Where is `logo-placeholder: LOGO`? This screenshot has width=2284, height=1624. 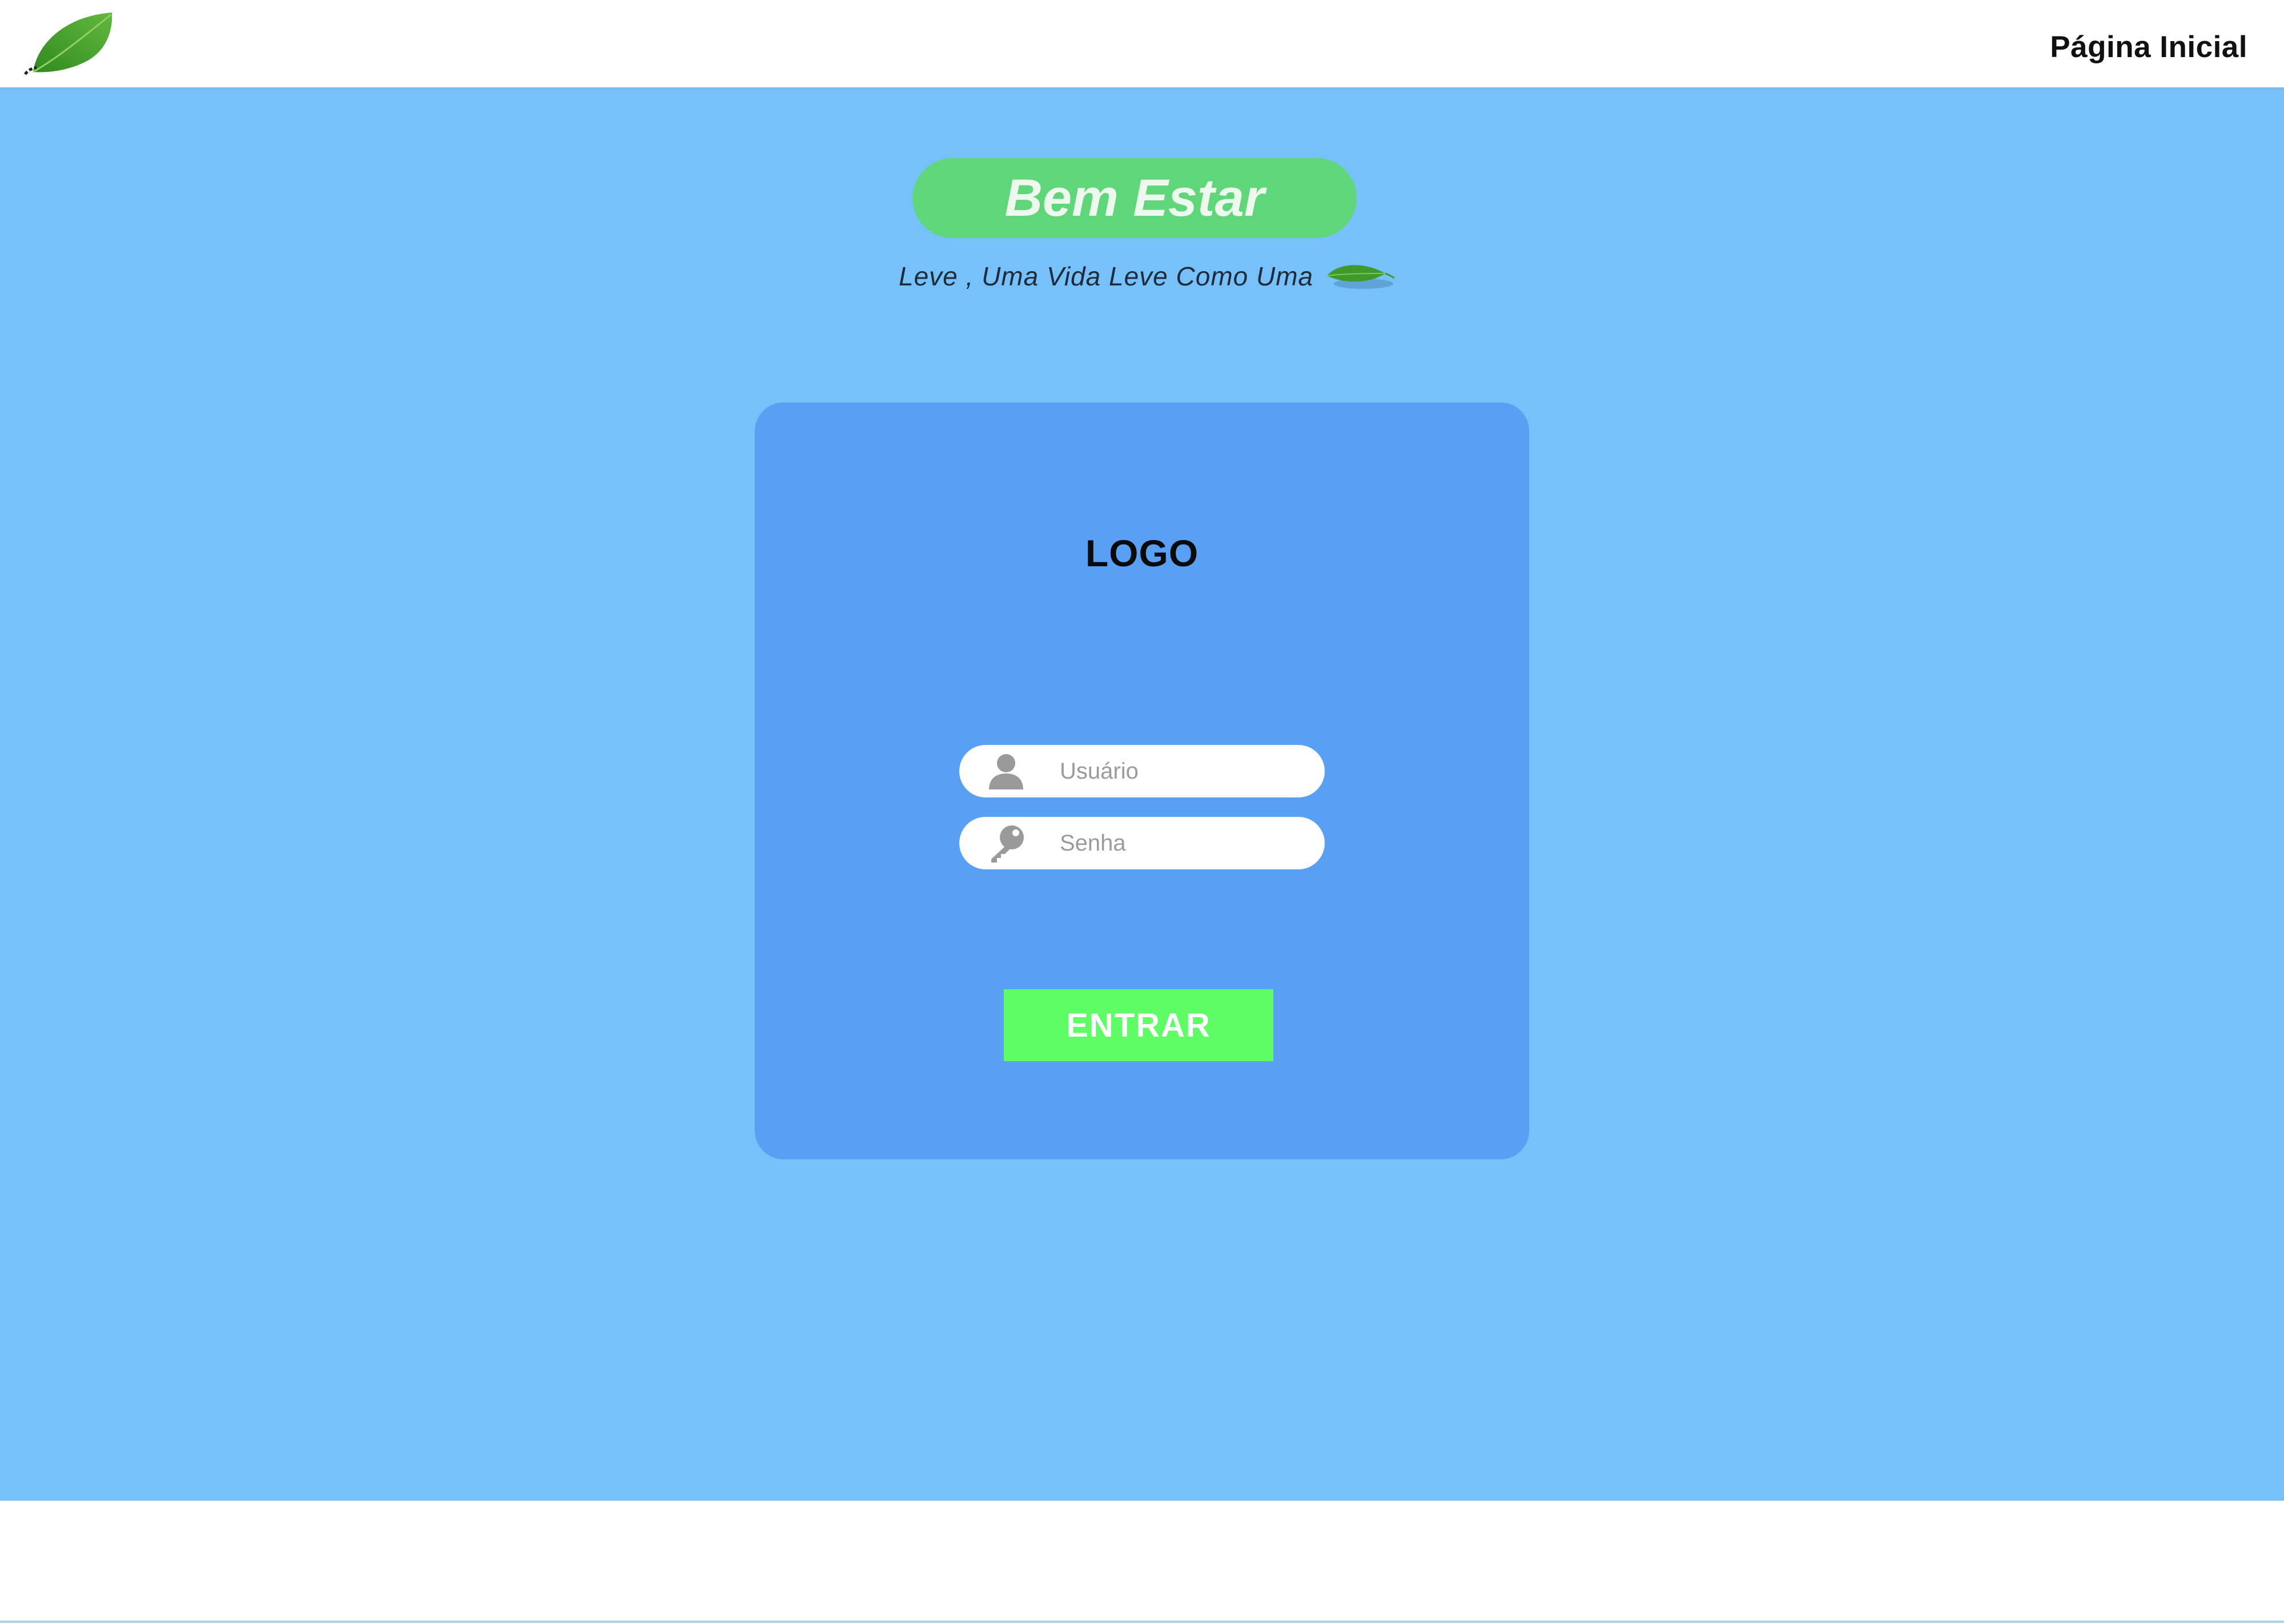
logo-placeholder: LOGO is located at coordinates (1142, 553).